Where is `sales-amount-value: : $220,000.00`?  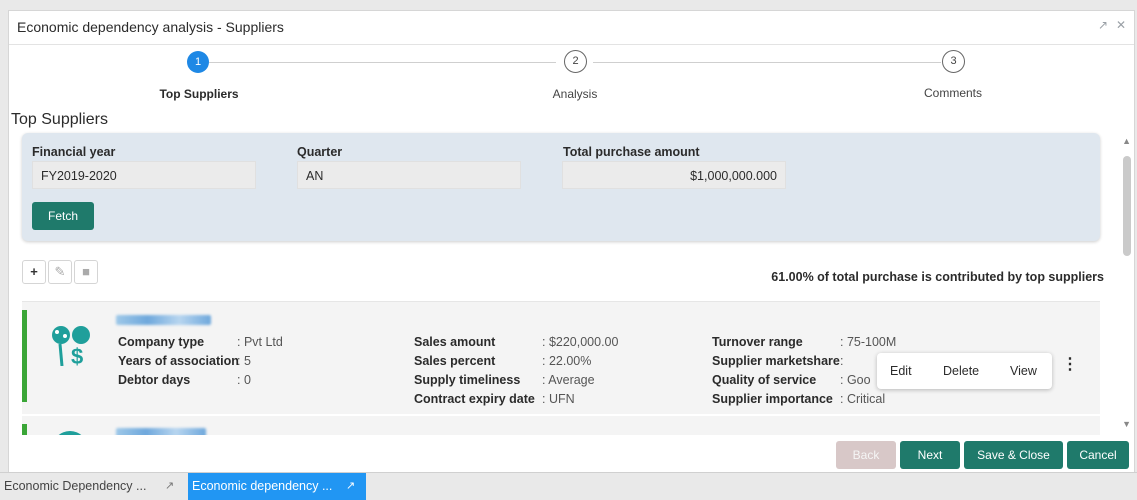
sales-amount-value: : $220,000.00 is located at coordinates (580, 342).